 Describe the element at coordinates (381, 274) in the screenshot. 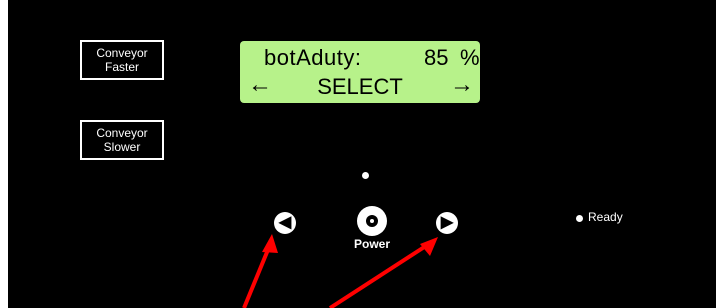

I see `annotation-arrow-right` at that location.